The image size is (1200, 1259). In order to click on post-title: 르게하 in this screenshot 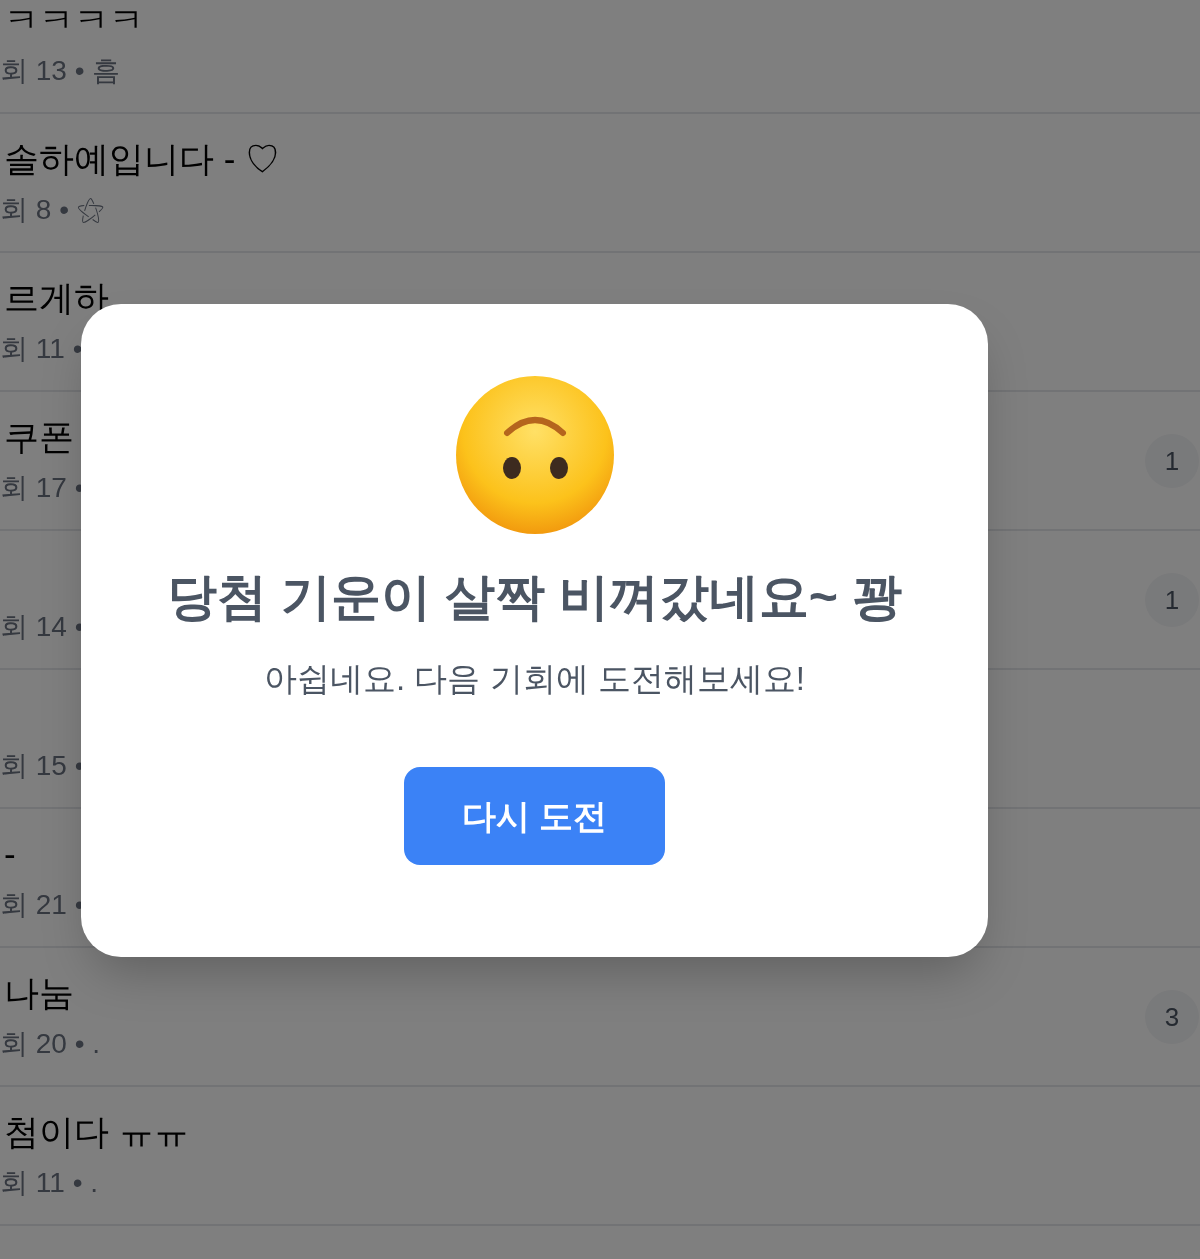, I will do `click(56, 297)`.